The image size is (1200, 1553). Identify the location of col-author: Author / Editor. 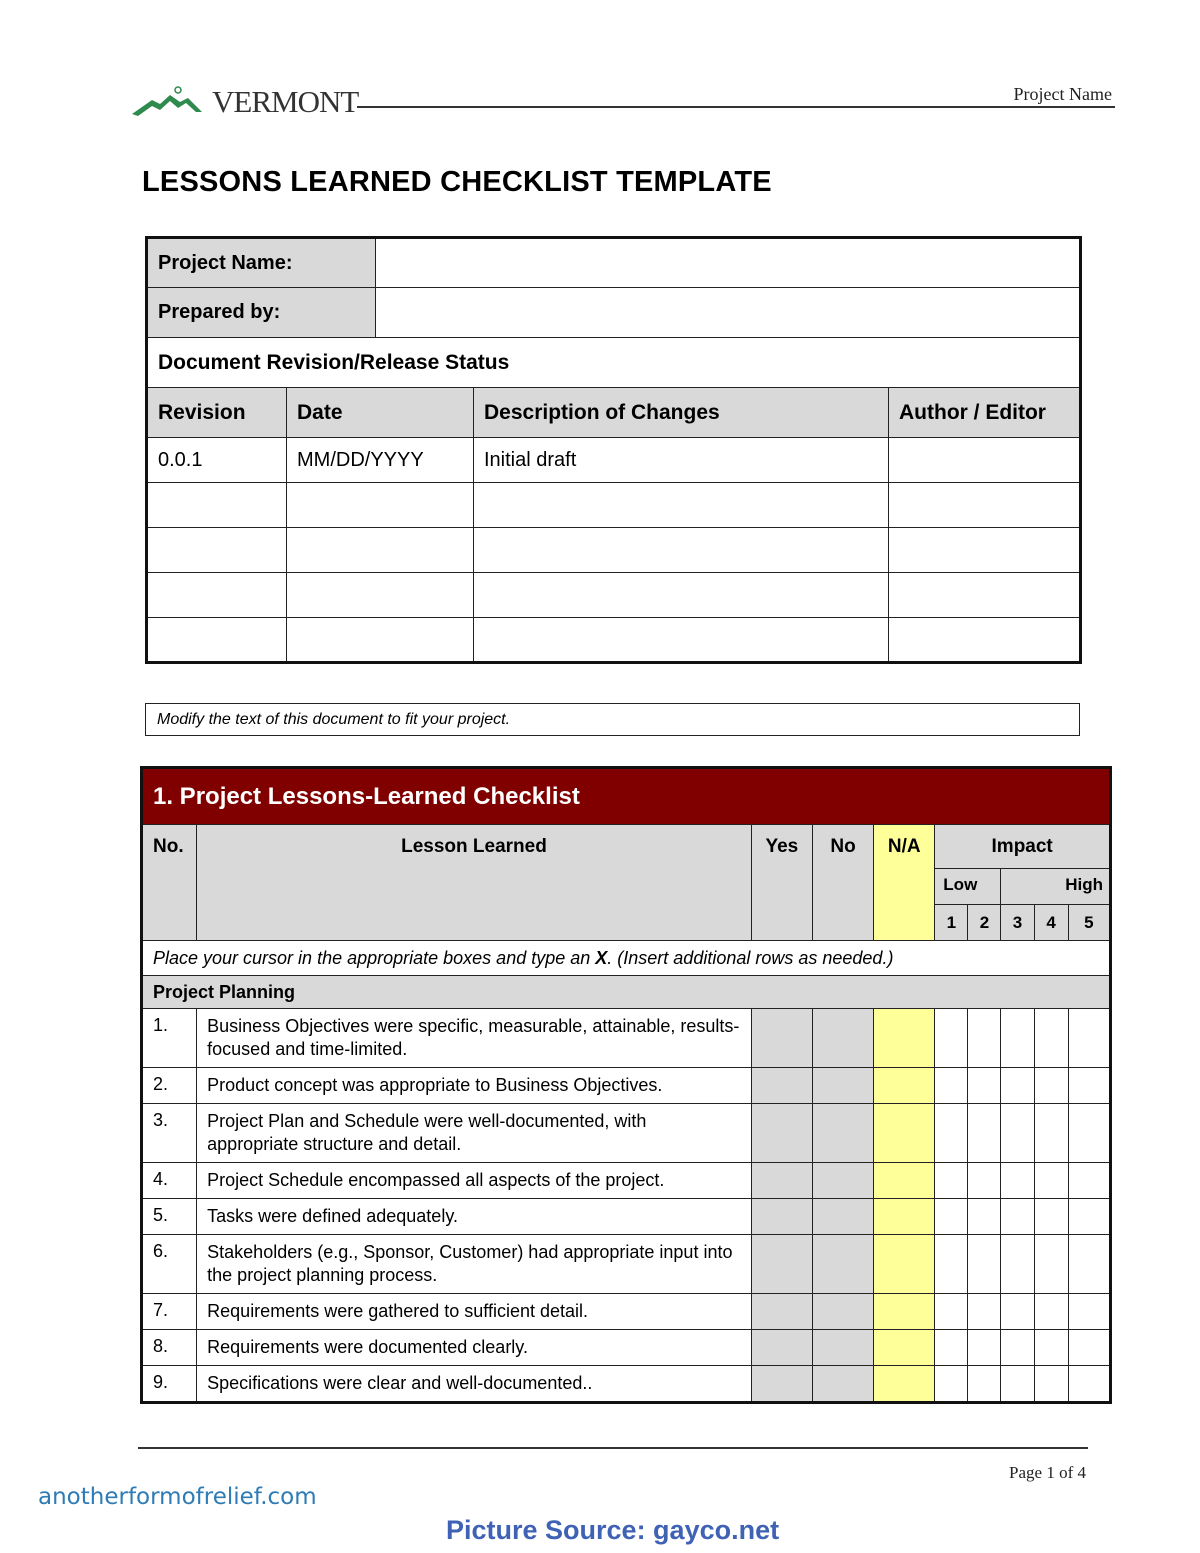
(984, 412).